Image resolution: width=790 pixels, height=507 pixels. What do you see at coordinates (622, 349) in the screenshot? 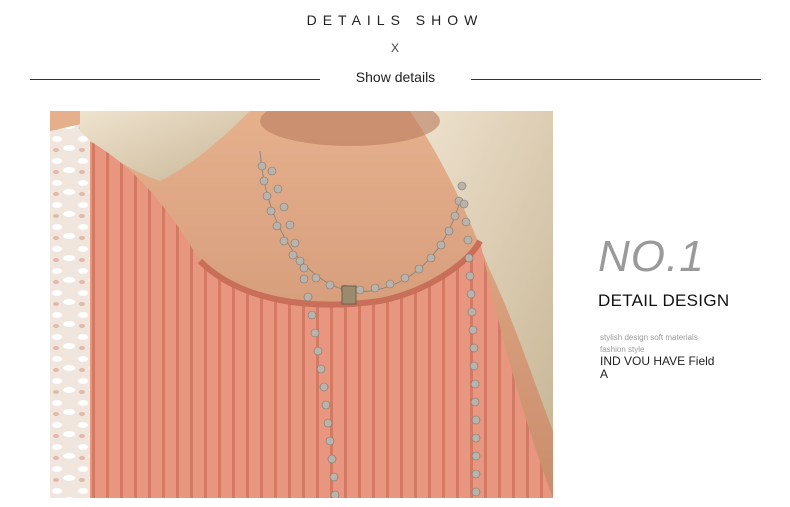
I see `detail-caption-line-2: fashion style` at bounding box center [622, 349].